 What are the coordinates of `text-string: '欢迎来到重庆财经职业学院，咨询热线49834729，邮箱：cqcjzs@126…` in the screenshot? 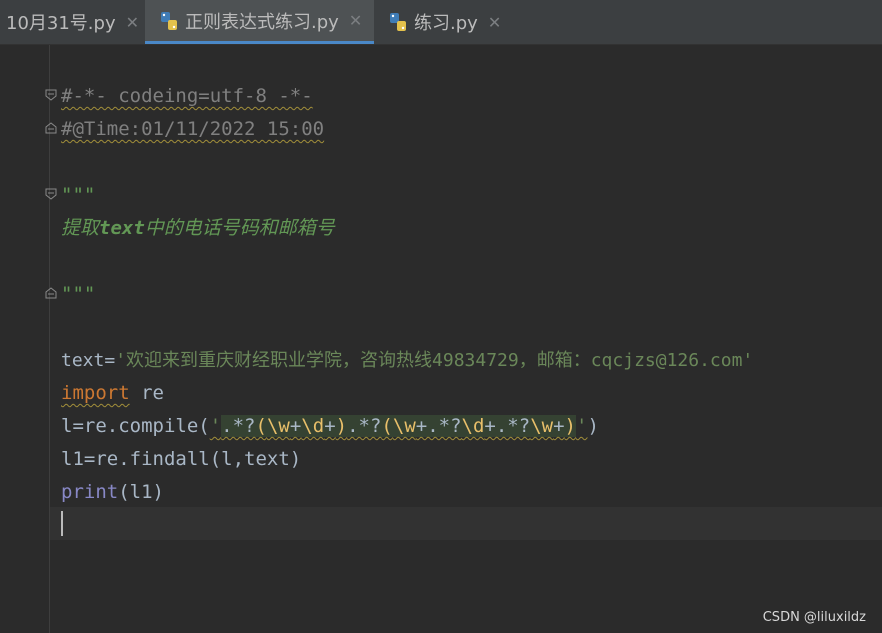 It's located at (434, 360).